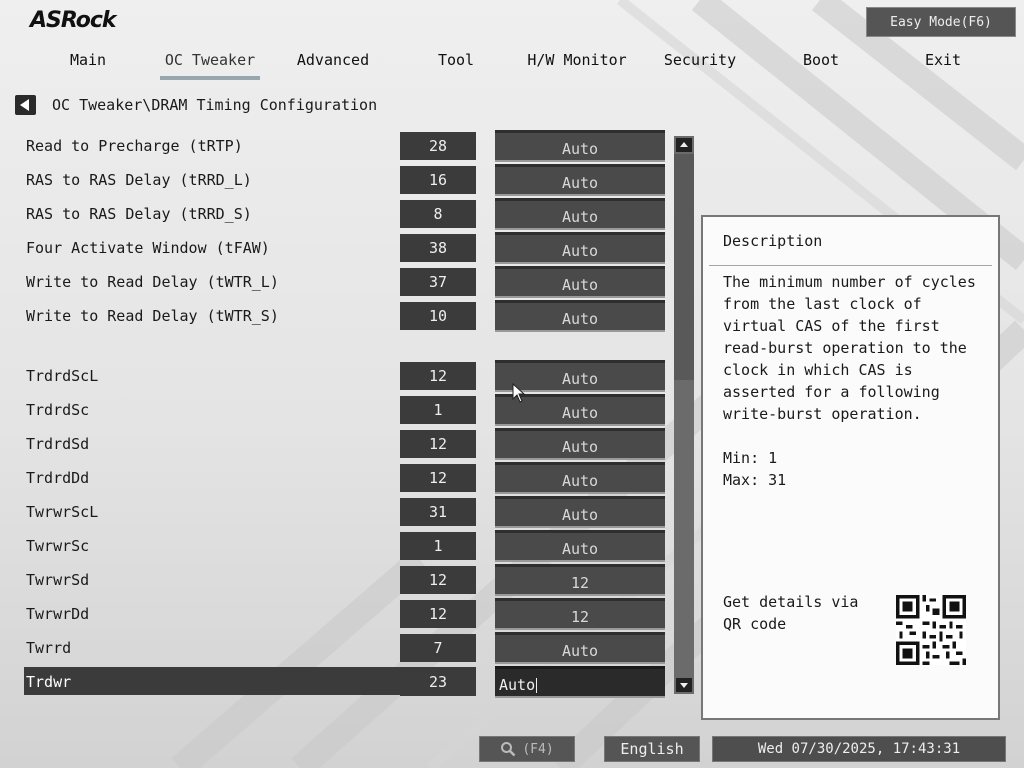 The image size is (1024, 768). What do you see at coordinates (58, 478) in the screenshot?
I see `setting-label: TrdrdDd` at bounding box center [58, 478].